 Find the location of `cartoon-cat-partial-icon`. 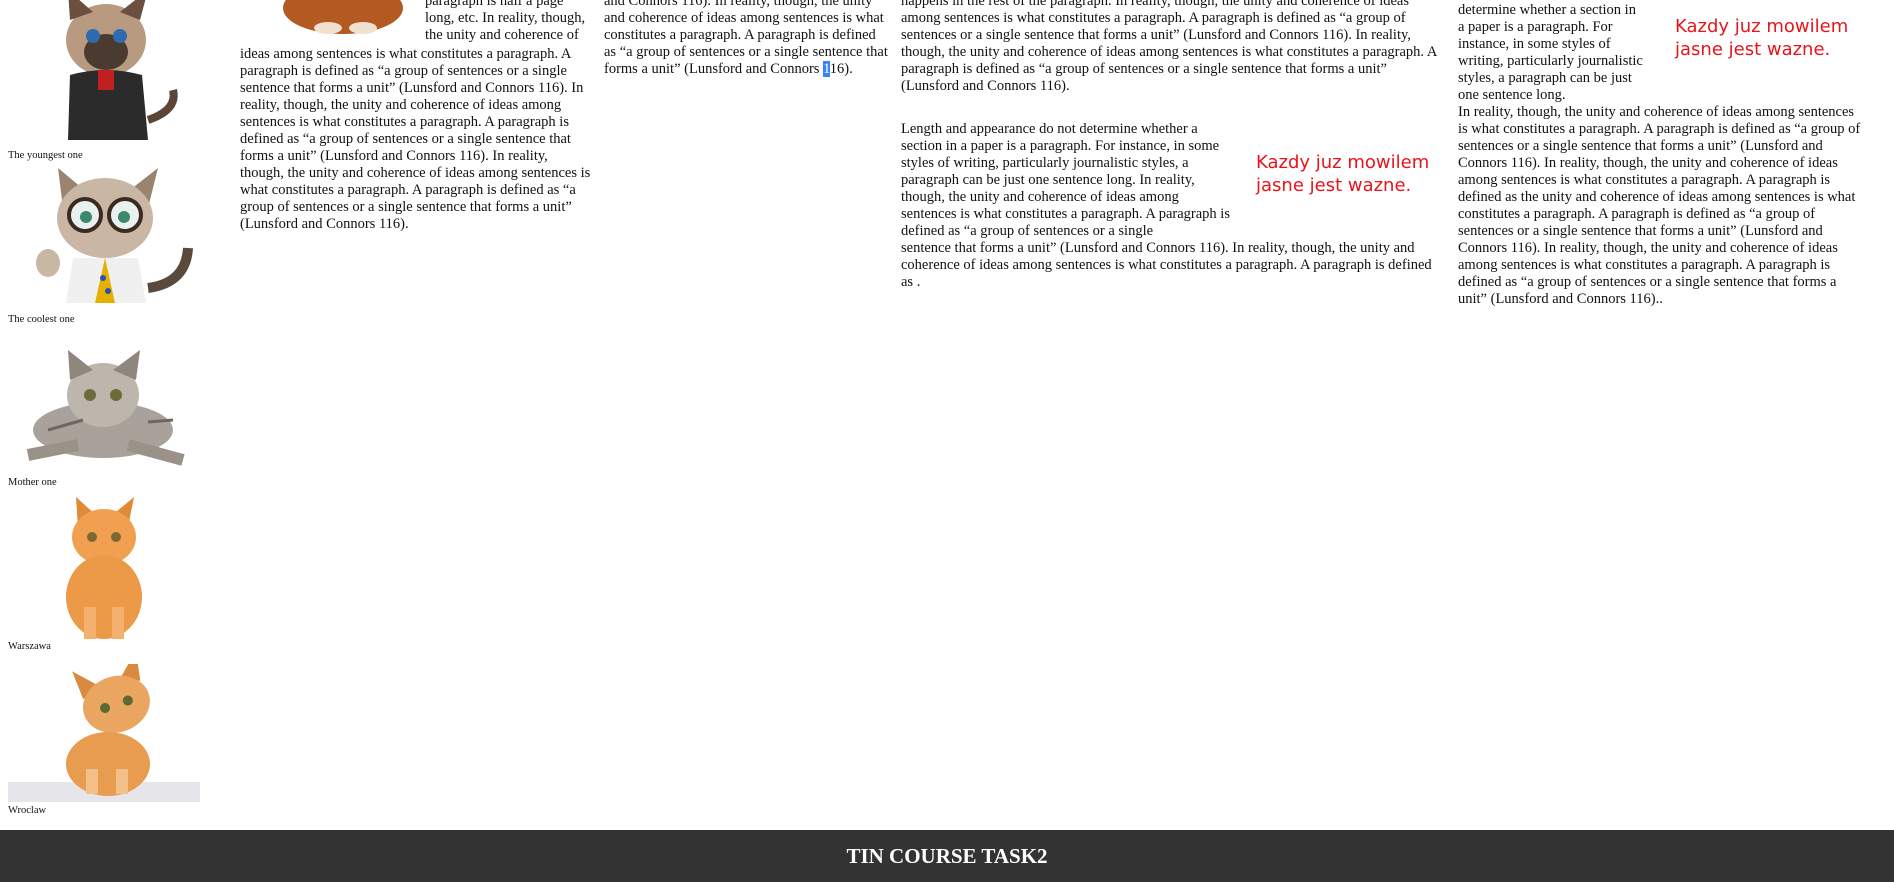

cartoon-cat-partial-icon is located at coordinates (343, 17).